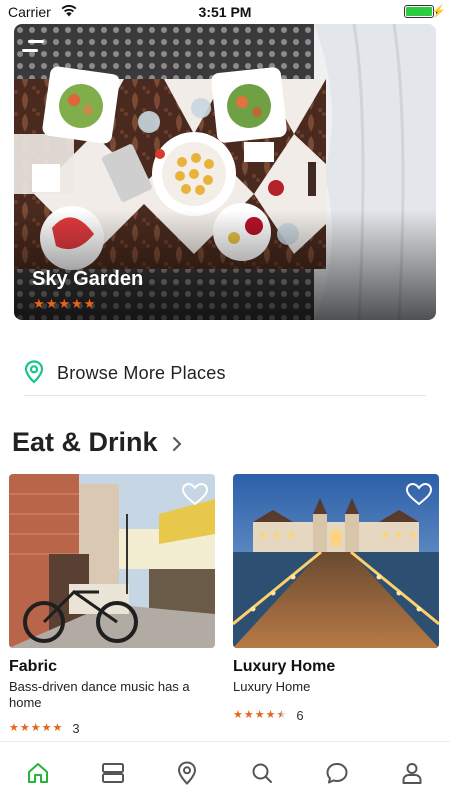 The image size is (450, 800). What do you see at coordinates (99, 694) in the screenshot?
I see `place-card-subtitle: Bass-driven dance music has a home` at bounding box center [99, 694].